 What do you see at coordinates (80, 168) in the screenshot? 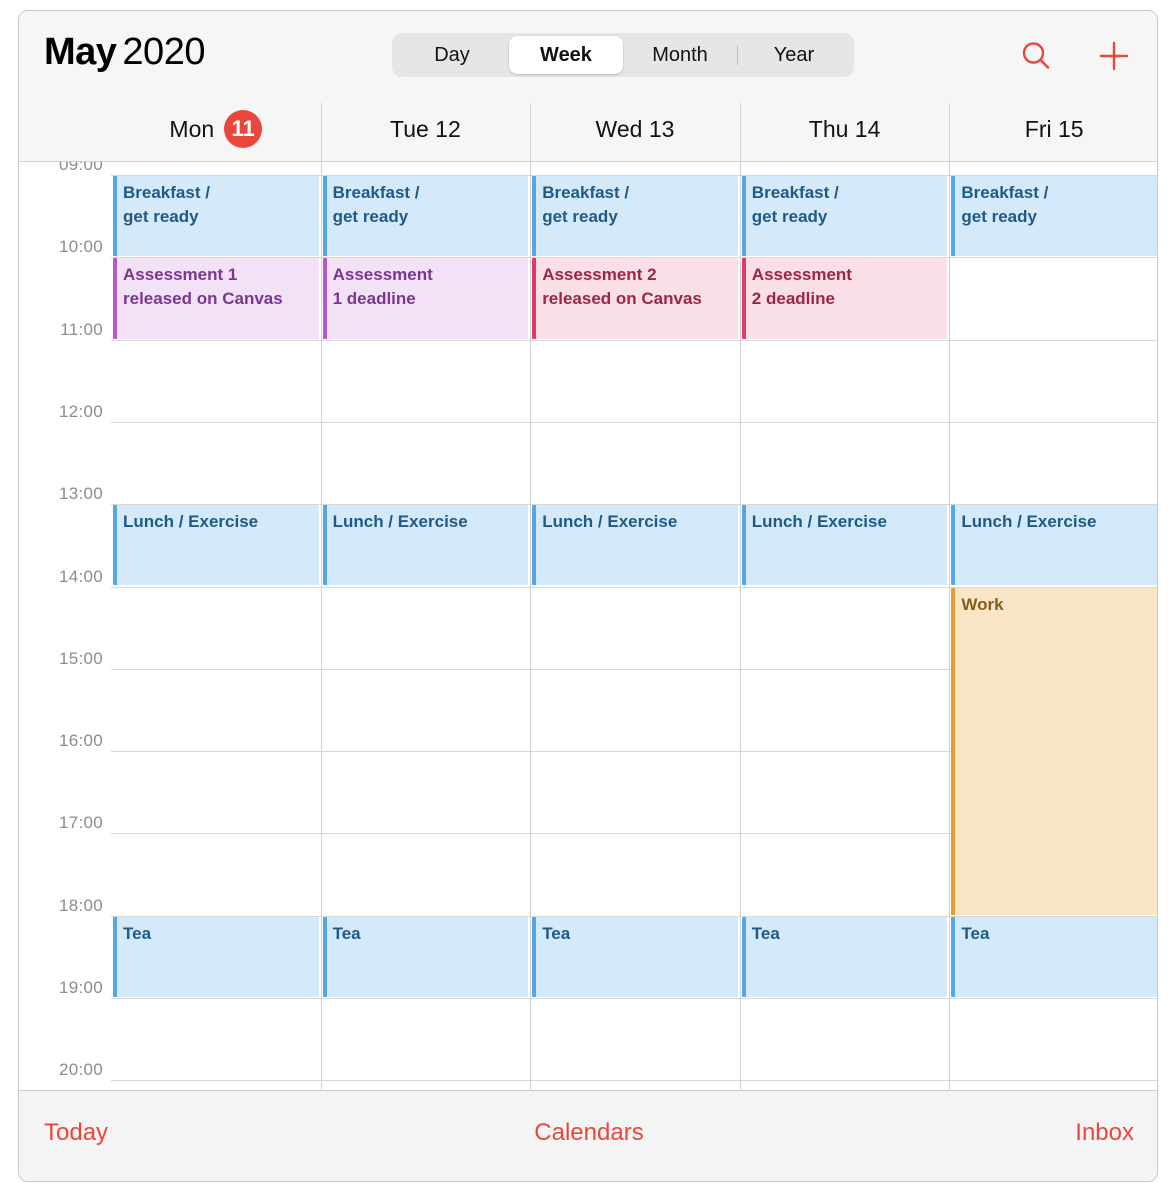
I see `hour-label: 09:00` at bounding box center [80, 168].